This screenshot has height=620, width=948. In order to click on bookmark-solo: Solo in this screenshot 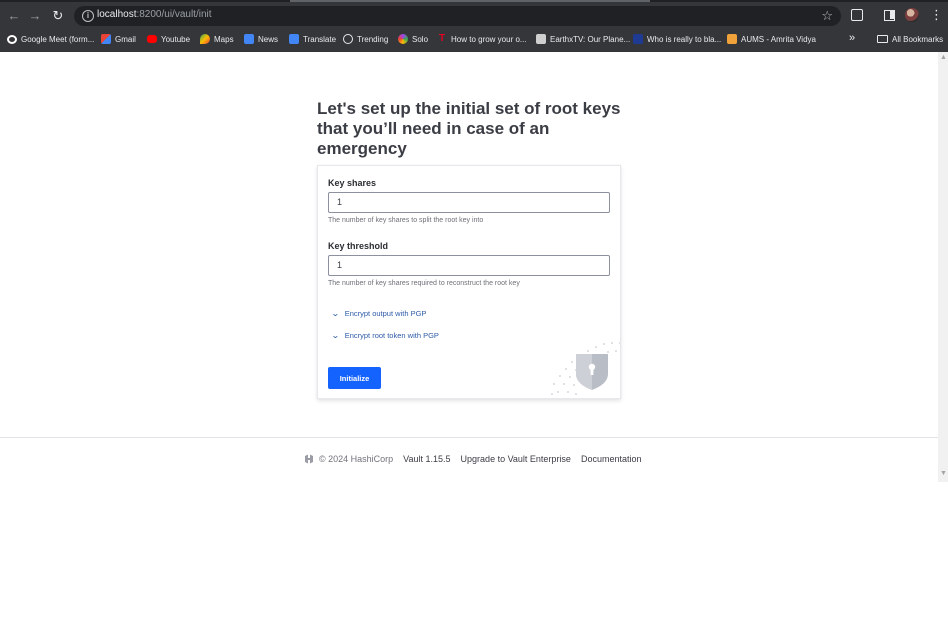, I will do `click(413, 39)`.